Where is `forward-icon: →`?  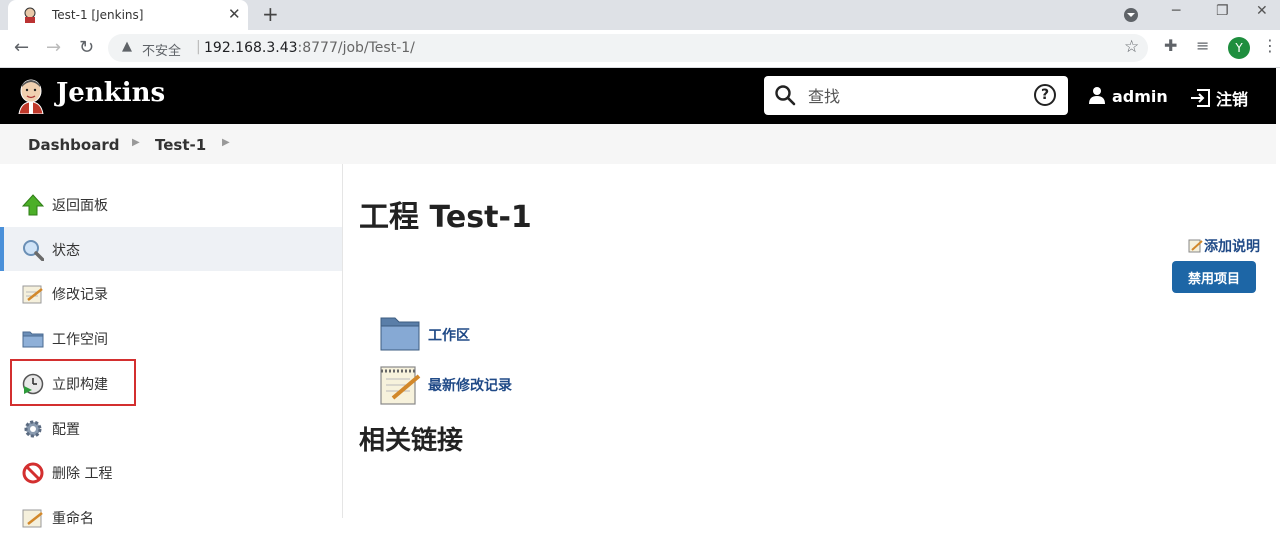 forward-icon: → is located at coordinates (53, 47).